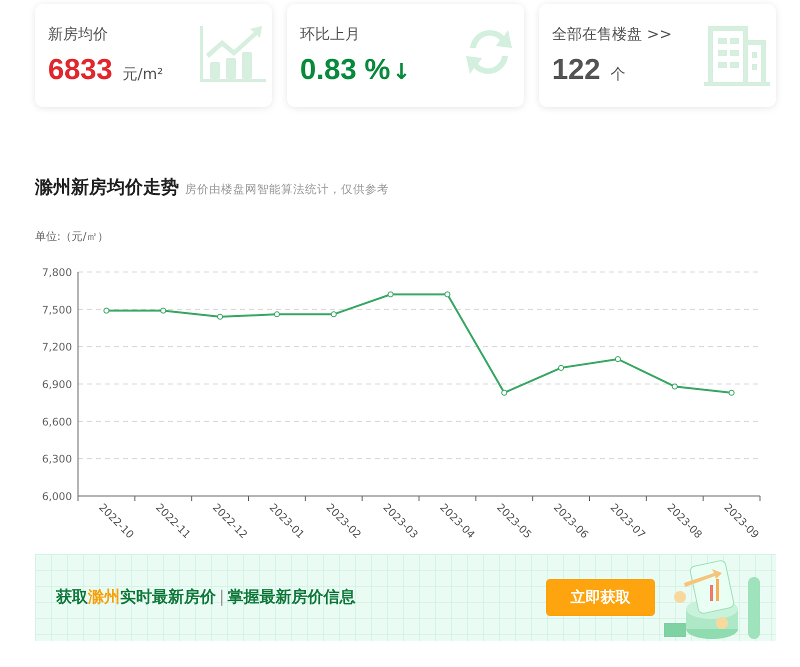 This screenshot has width=800, height=667. What do you see at coordinates (57, 497) in the screenshot?
I see `y-tick-label: 6,000` at bounding box center [57, 497].